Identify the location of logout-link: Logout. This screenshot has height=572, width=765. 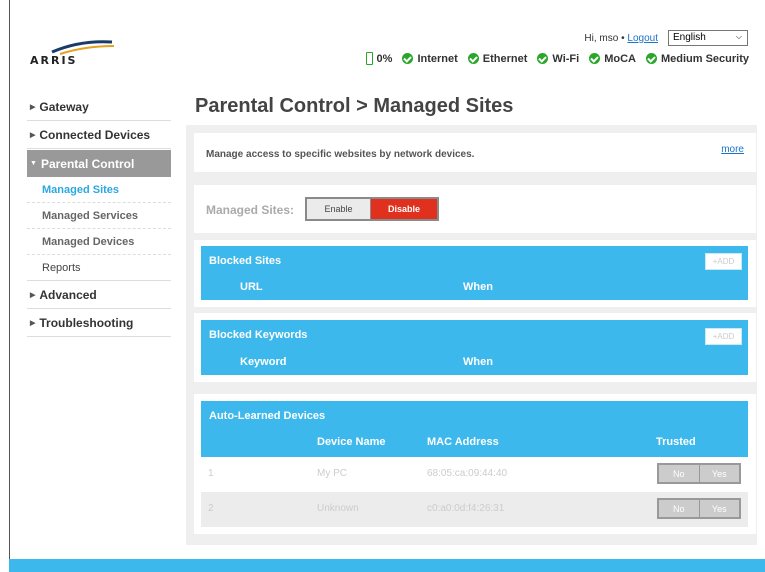
(642, 38).